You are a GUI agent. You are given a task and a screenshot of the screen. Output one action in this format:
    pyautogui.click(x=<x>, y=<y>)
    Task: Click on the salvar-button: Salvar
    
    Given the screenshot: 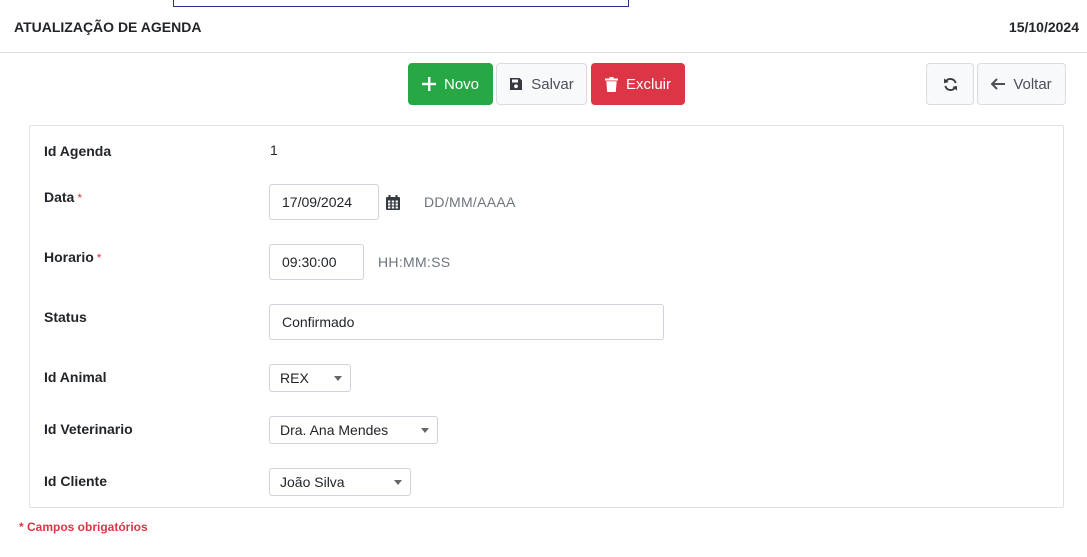 What is the action you would take?
    pyautogui.click(x=541, y=84)
    